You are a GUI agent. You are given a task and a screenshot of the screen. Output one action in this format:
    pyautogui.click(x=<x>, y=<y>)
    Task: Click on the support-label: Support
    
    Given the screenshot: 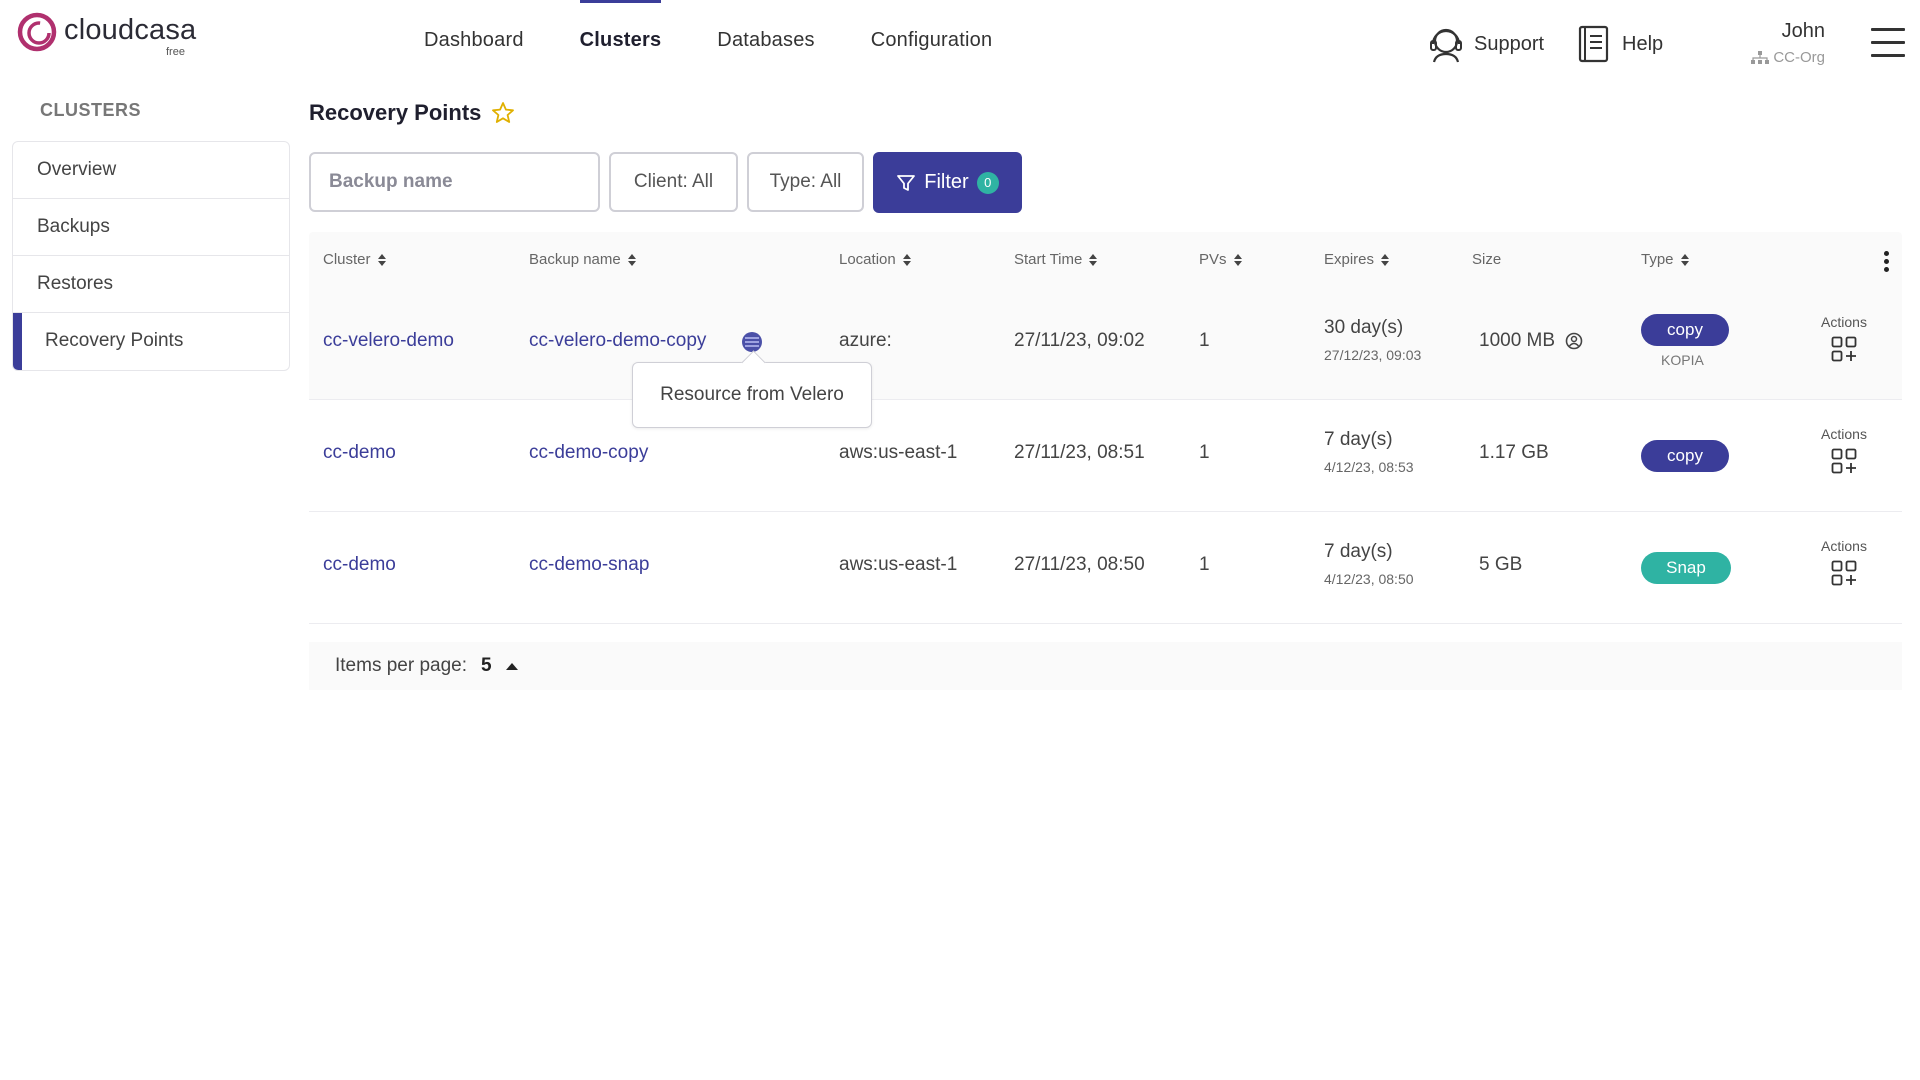 What is the action you would take?
    pyautogui.click(x=1509, y=43)
    